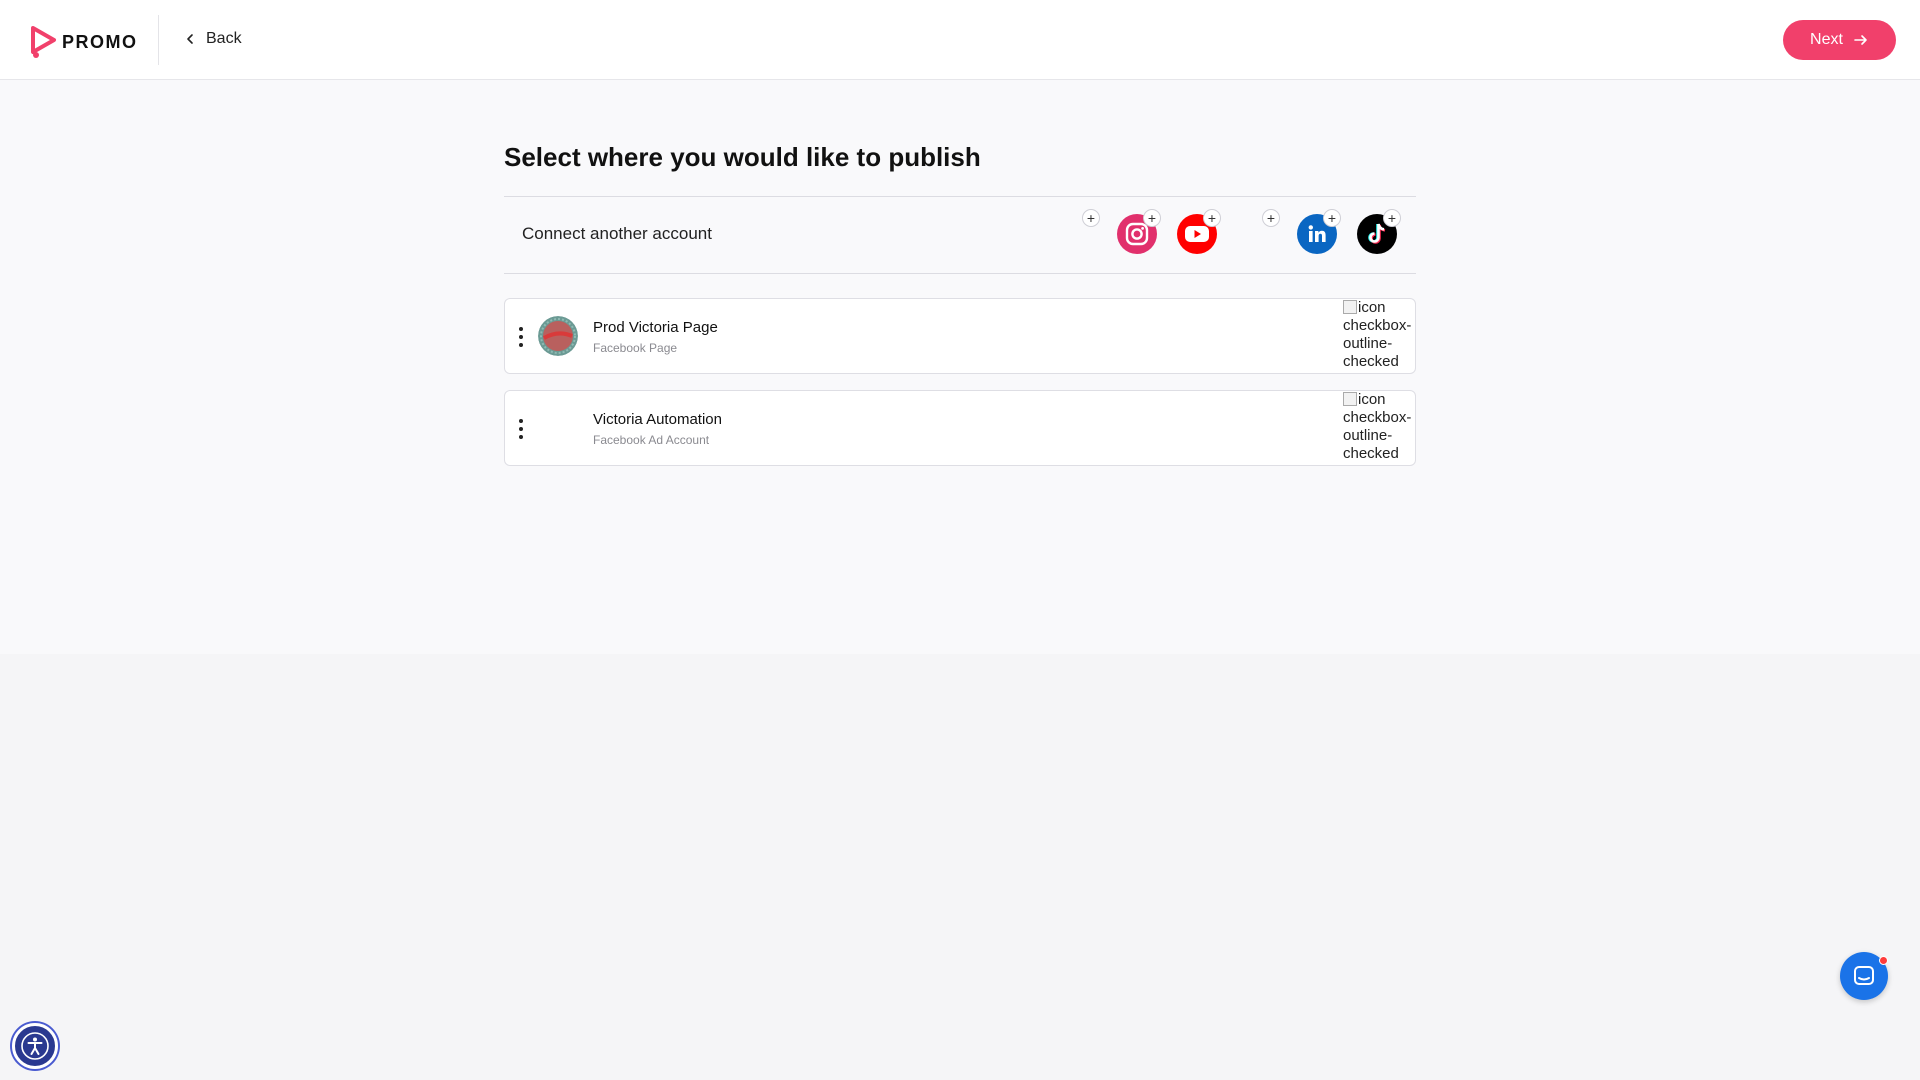 Image resolution: width=1920 pixels, height=1080 pixels. I want to click on arrow-right-icon, so click(1860, 40).